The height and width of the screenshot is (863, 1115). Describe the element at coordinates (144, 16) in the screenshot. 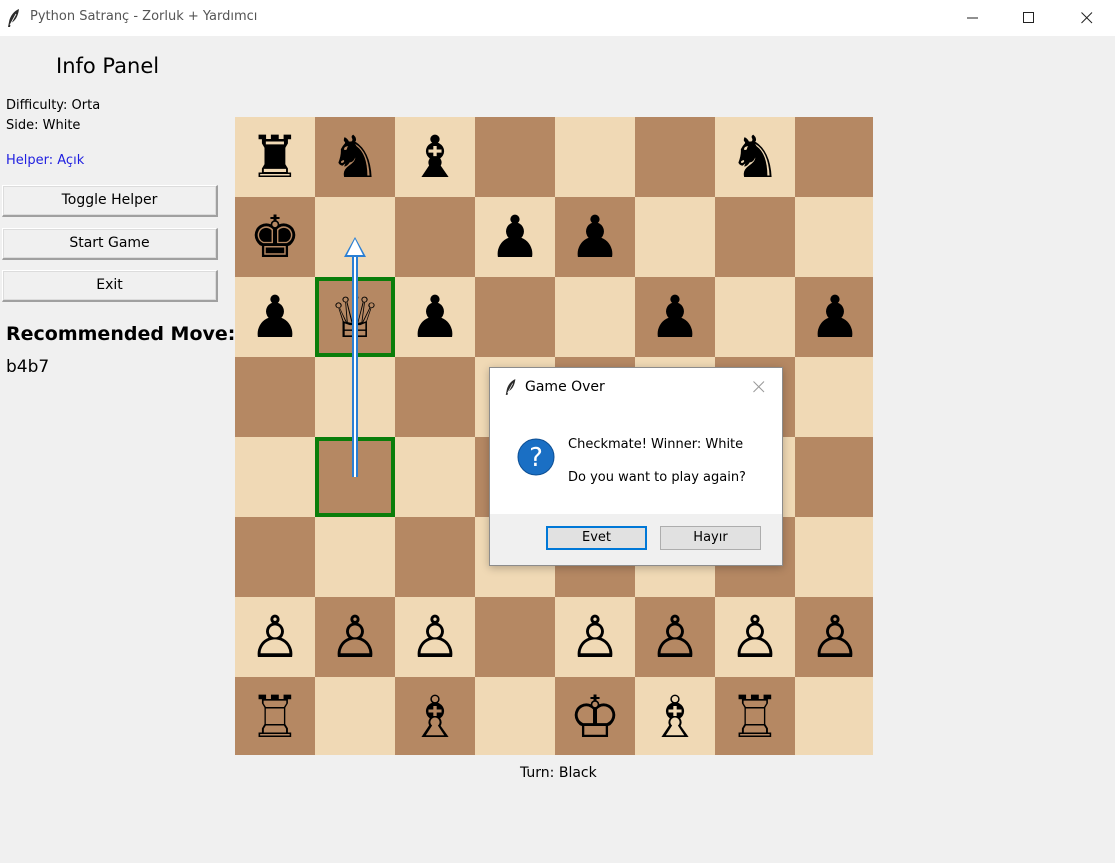

I see `window-title: Python Satranç - Zorluk + Yardımcı` at that location.